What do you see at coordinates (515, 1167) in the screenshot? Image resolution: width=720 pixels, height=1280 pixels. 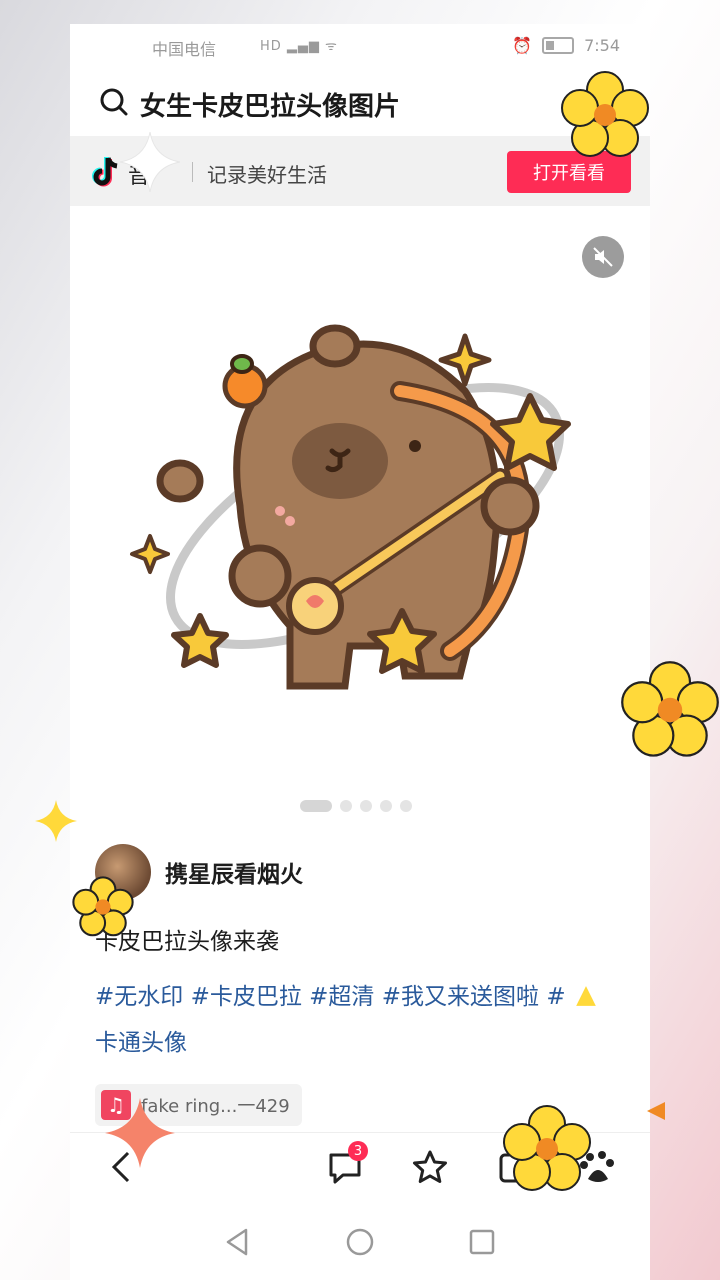 I see `share-icon` at bounding box center [515, 1167].